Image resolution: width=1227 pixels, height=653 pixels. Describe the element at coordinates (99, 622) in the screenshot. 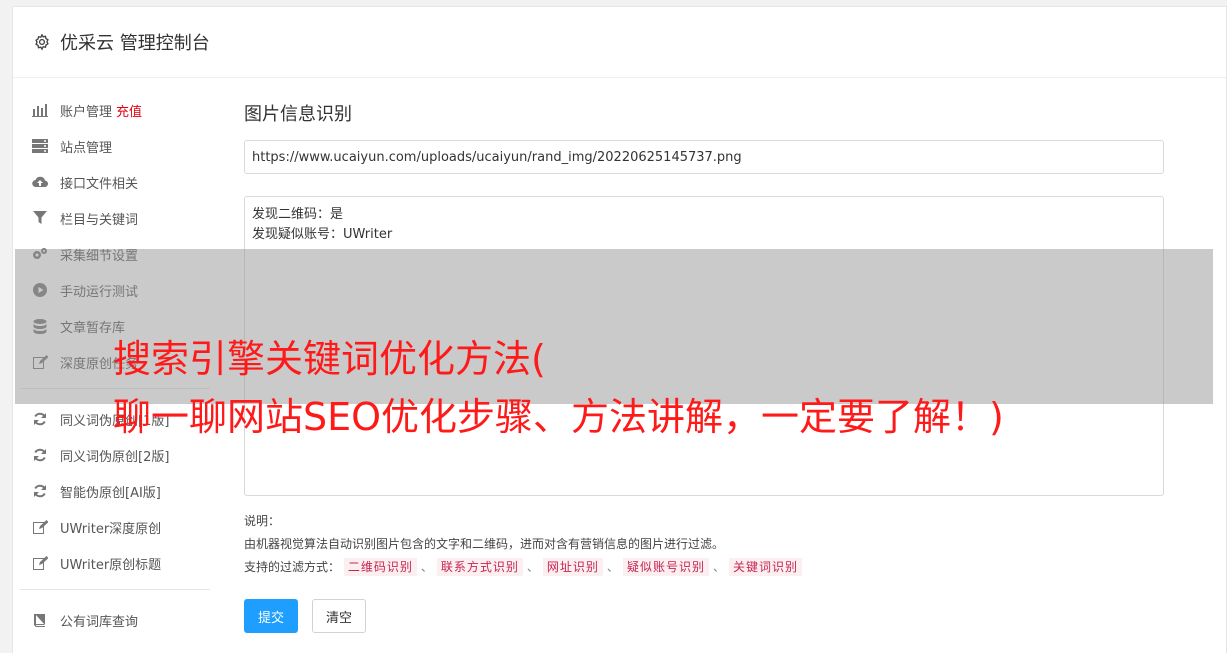

I see `sidebar-item-label: 公有词库查询` at that location.